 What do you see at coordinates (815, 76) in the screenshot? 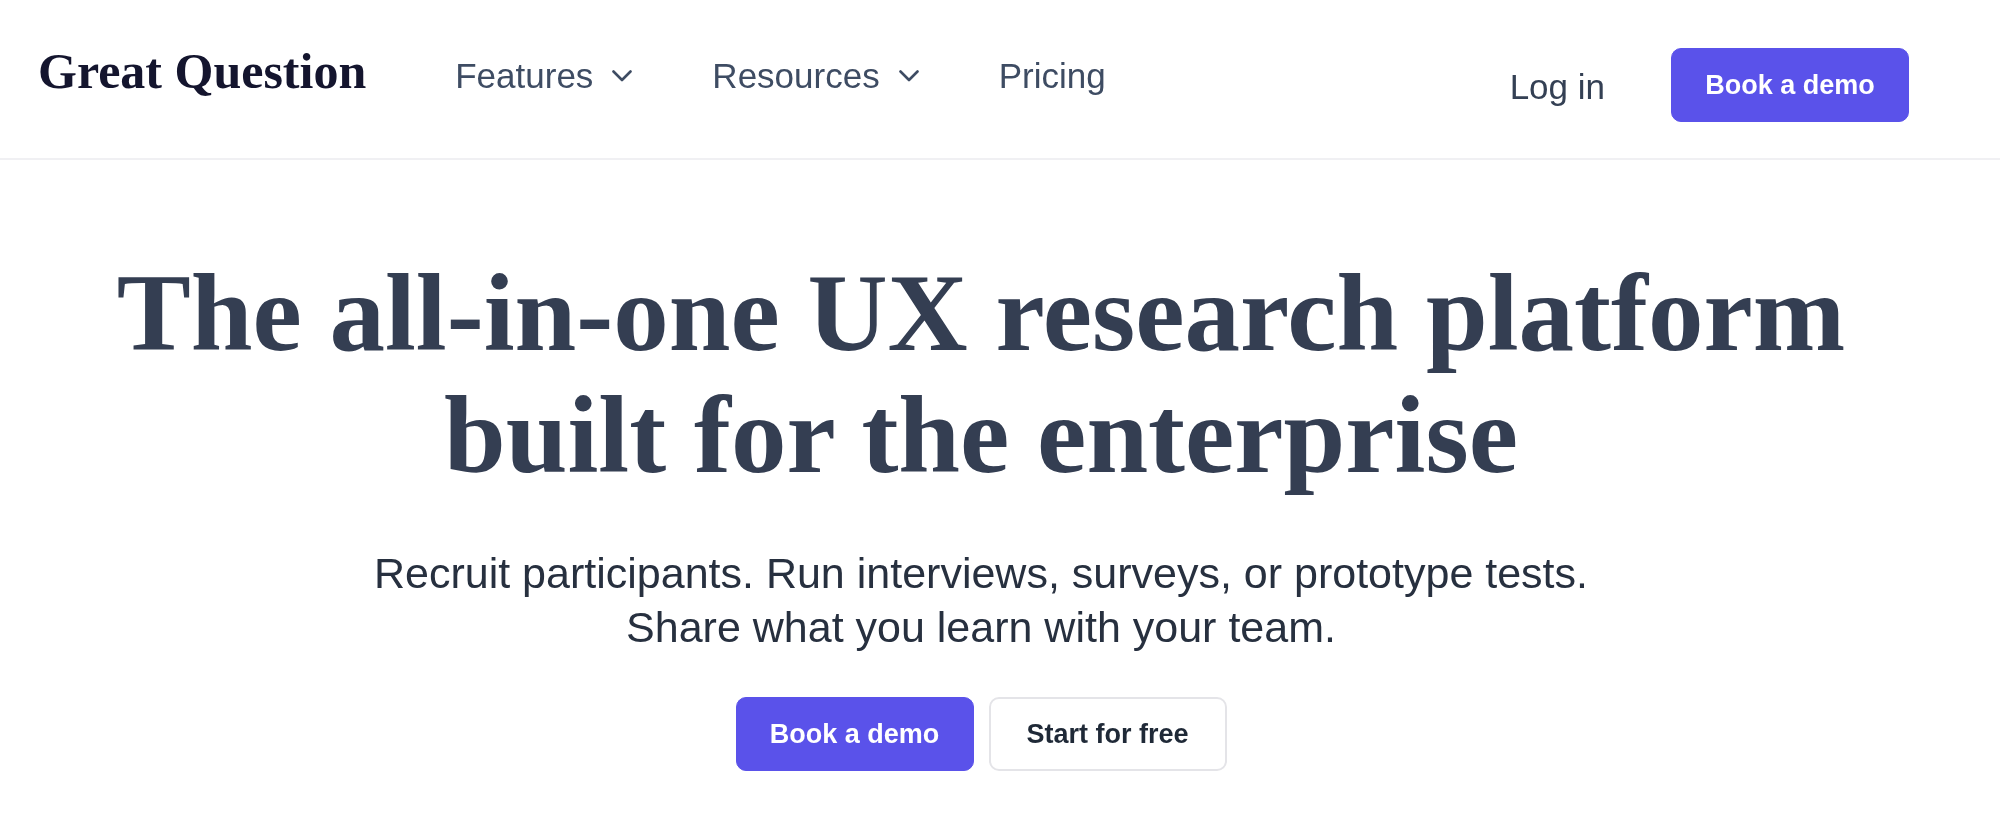
I see `nav-dropdown: Resources` at bounding box center [815, 76].